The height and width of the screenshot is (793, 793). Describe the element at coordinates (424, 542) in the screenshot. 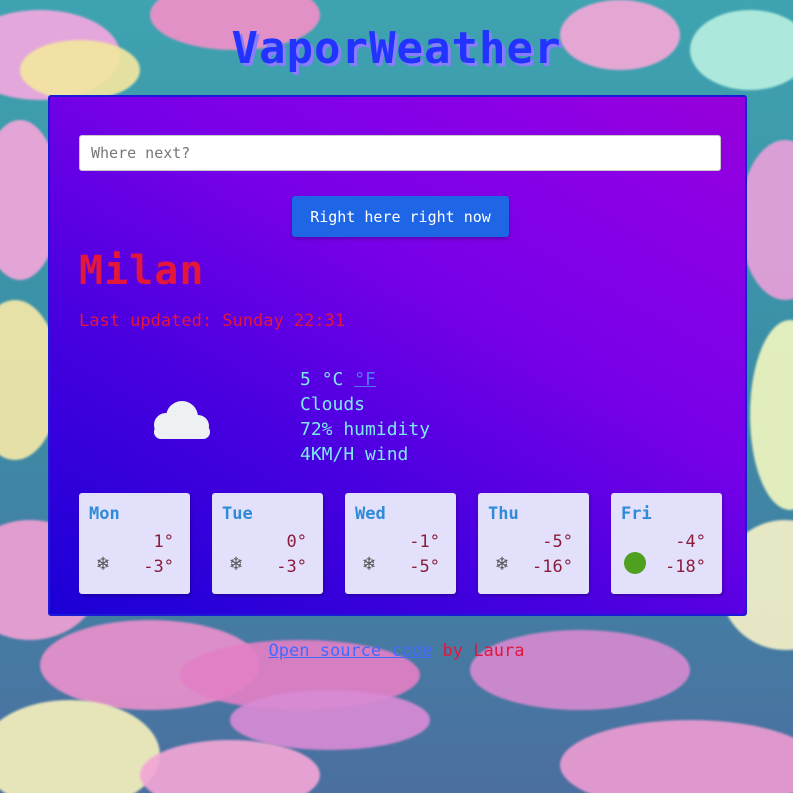

I see `forecast-high: -1°` at that location.